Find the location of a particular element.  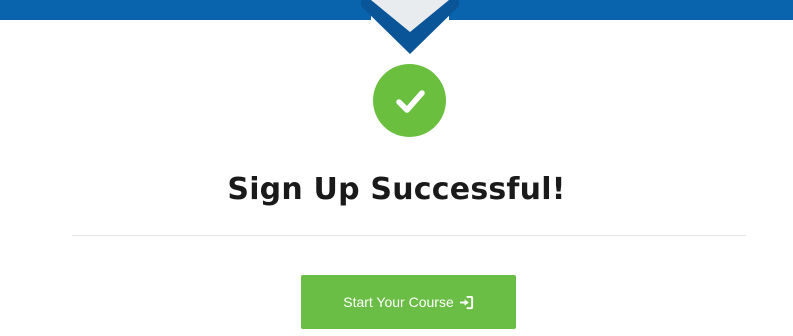

check-circle-icon is located at coordinates (409, 100).